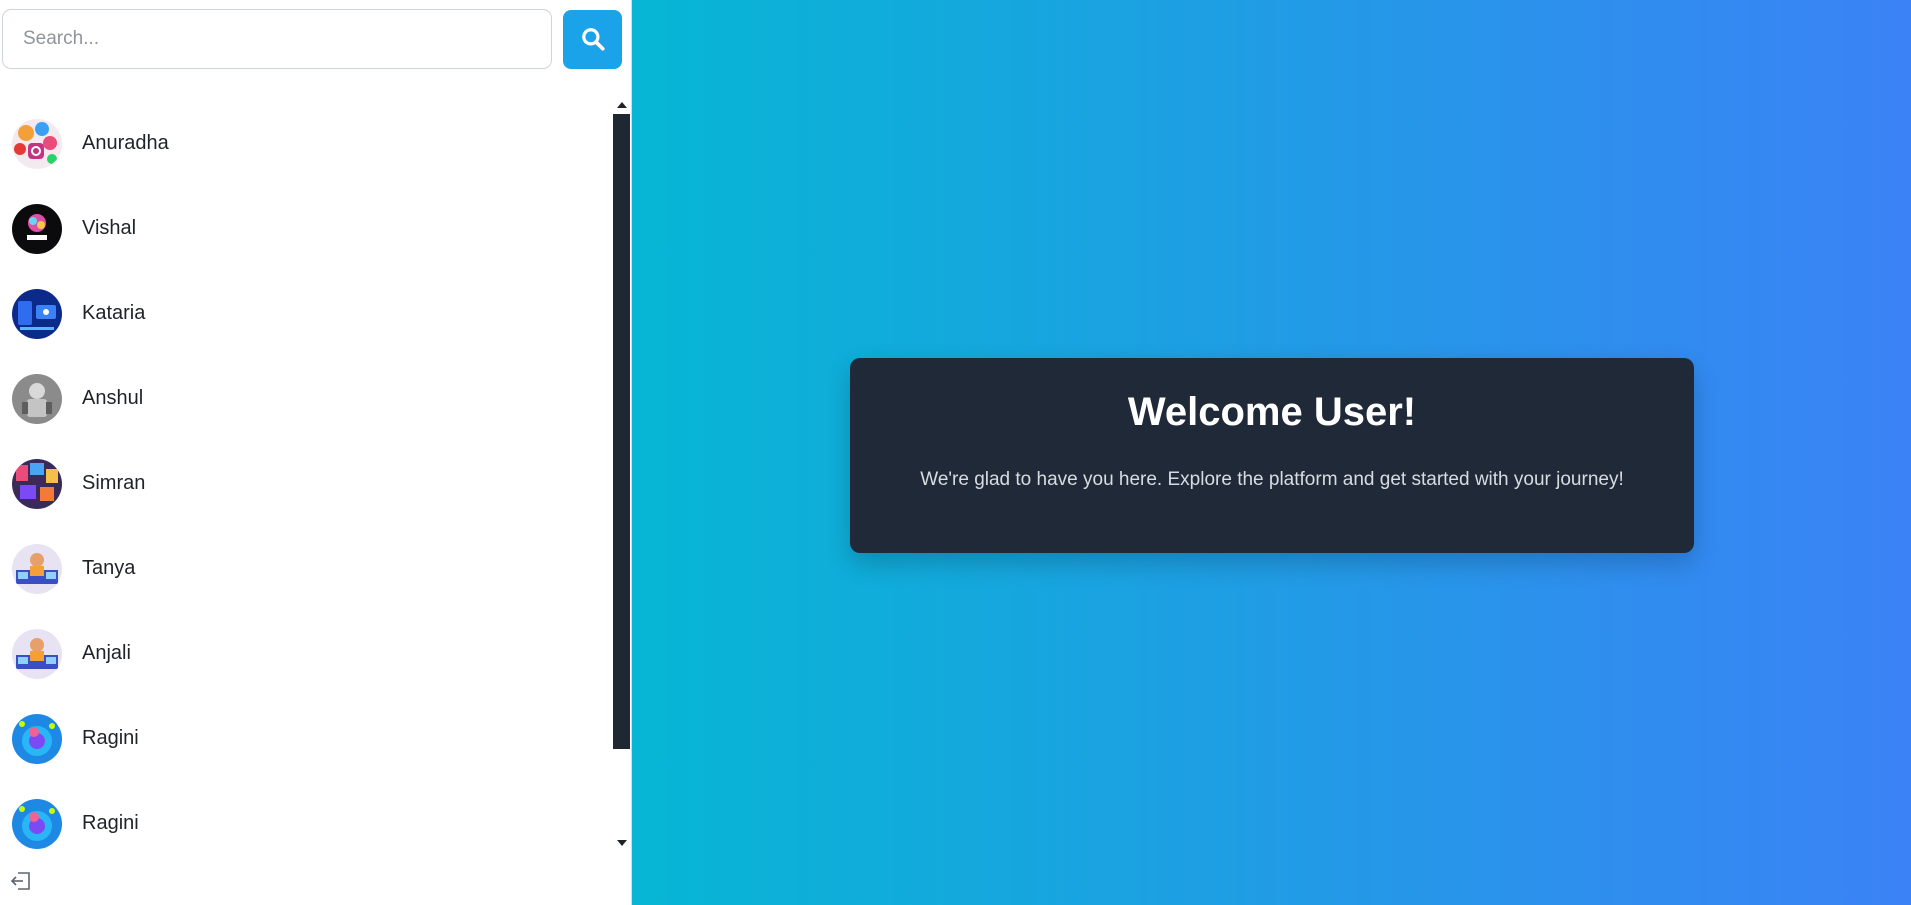 The width and height of the screenshot is (1911, 905). Describe the element at coordinates (1272, 412) in the screenshot. I see `welcome-title: Welcome User!` at that location.